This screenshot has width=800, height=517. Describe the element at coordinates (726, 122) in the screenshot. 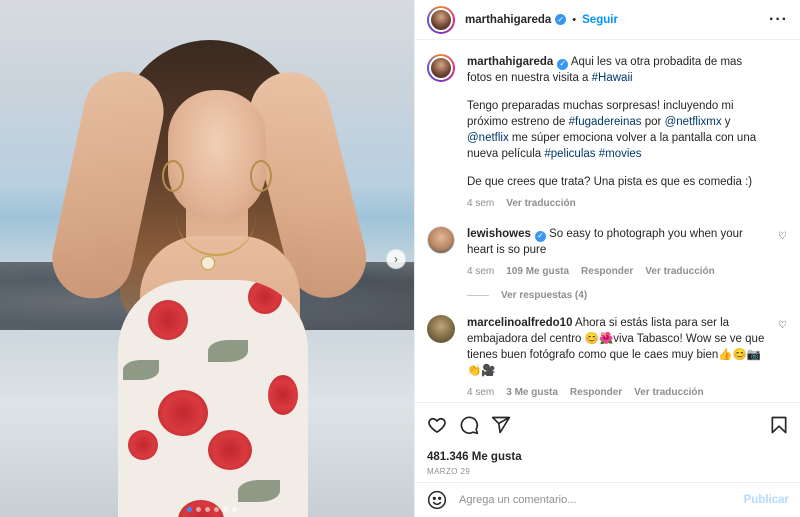

I see `caption-text: y` at that location.